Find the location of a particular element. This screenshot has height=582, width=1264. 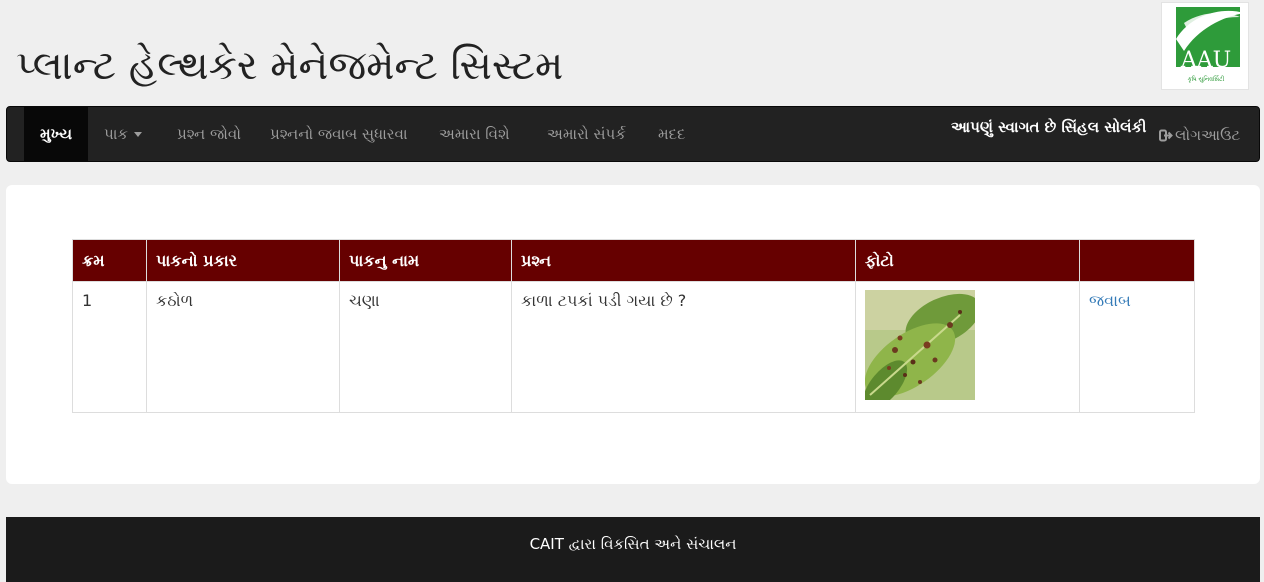

header-crop-type: પાકનો પ્રકાર is located at coordinates (243, 260).